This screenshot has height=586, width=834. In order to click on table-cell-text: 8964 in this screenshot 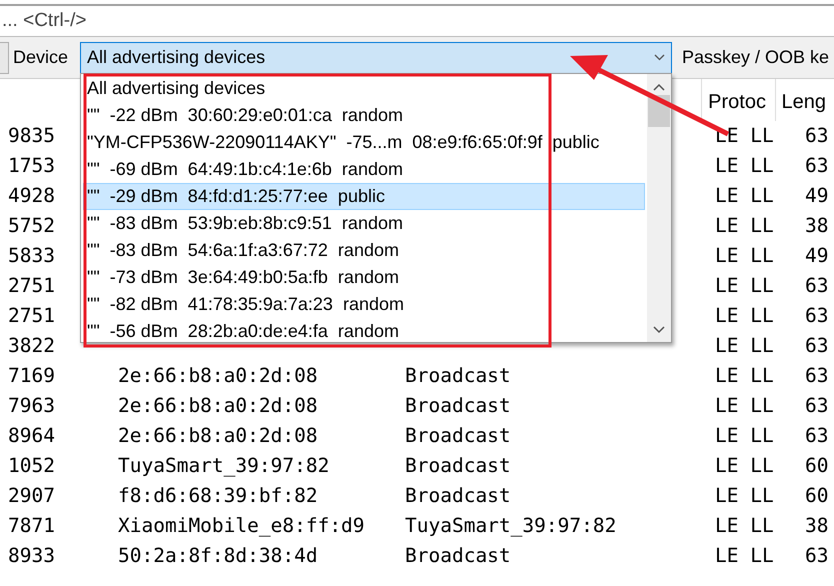, I will do `click(31, 436)`.